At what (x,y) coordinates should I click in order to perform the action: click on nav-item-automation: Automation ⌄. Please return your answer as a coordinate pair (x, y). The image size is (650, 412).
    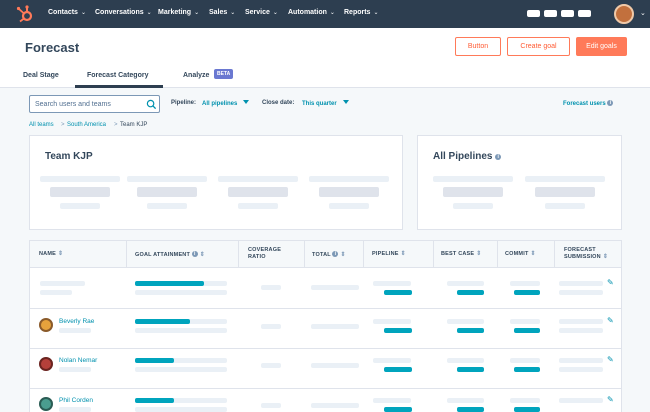
    Looking at the image, I should click on (311, 12).